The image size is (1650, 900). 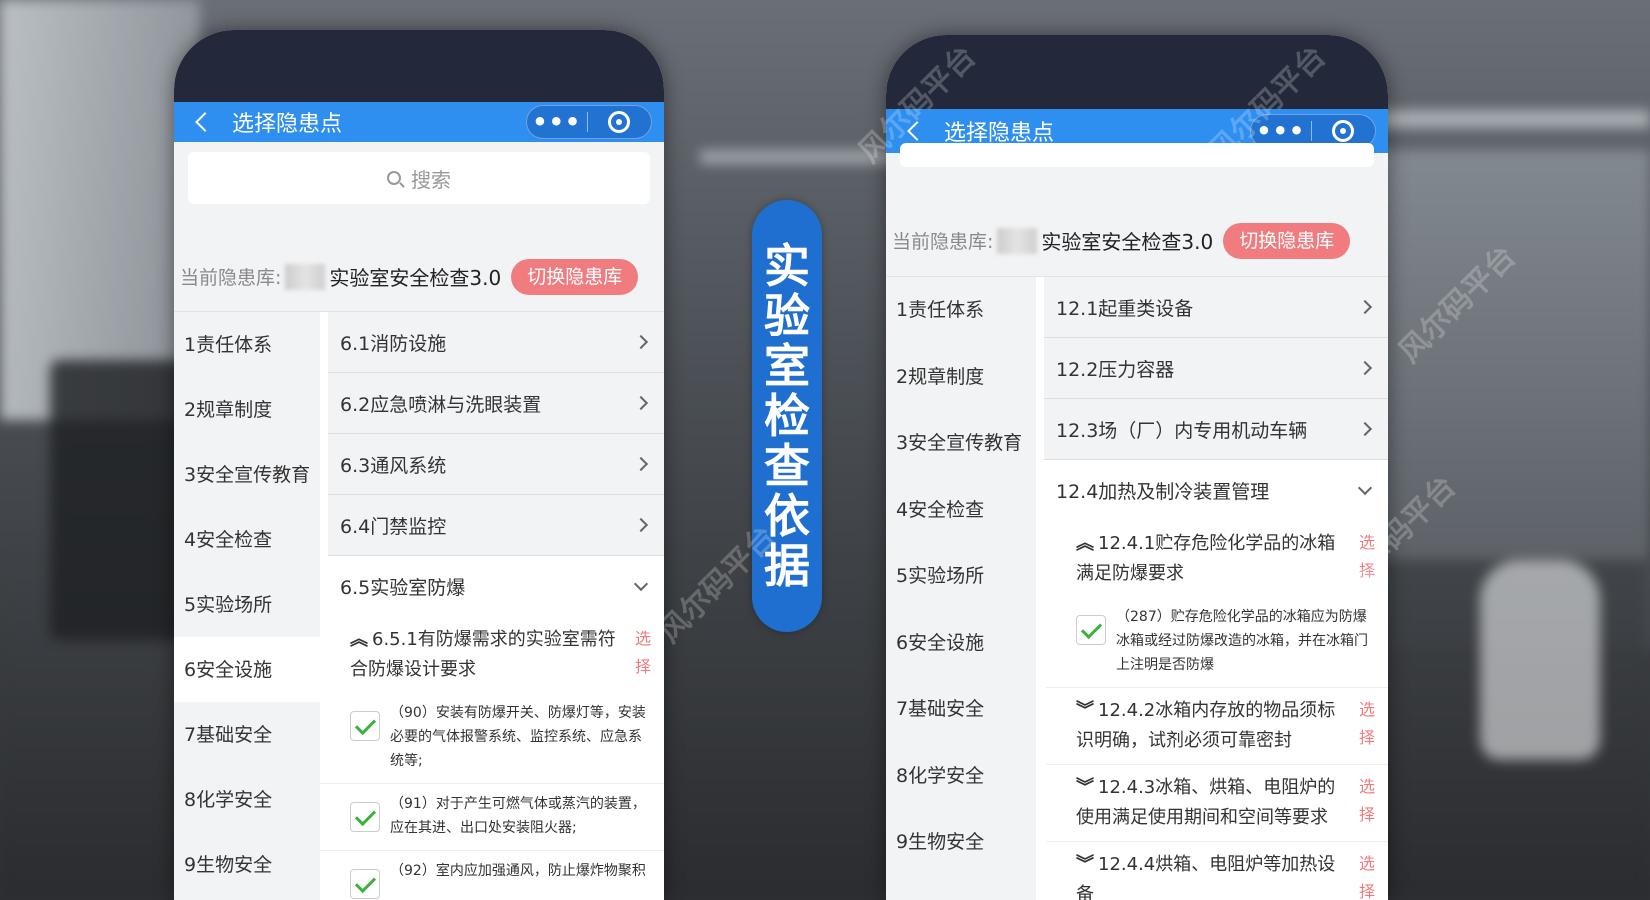 I want to click on hazard-item-title: 12.4.4烘箱、电阻炉等加热设备, so click(x=1206, y=877).